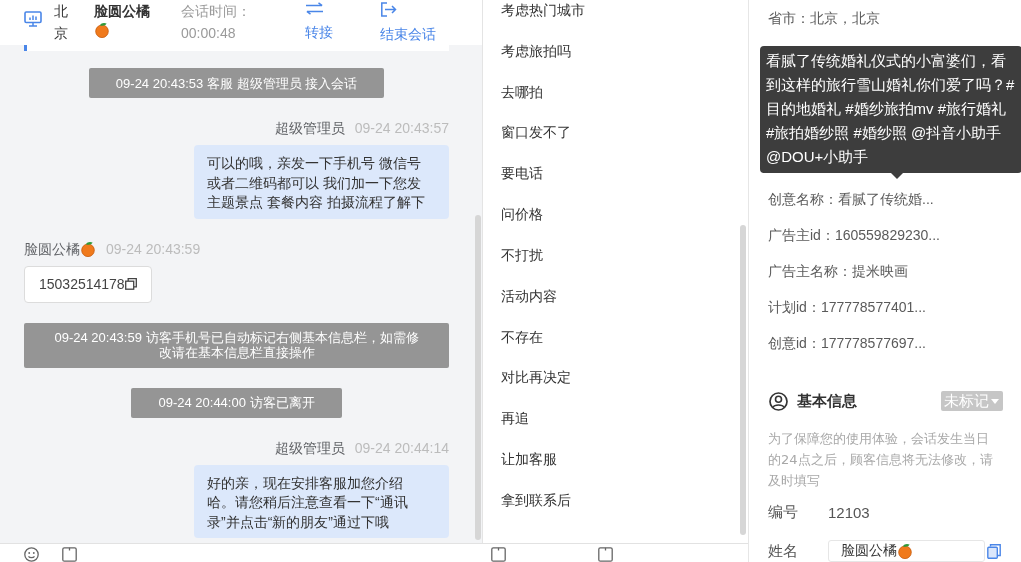 This screenshot has width=1021, height=562. What do you see at coordinates (536, 499) in the screenshot?
I see `quick-reply-item: 拿到联系后` at bounding box center [536, 499].